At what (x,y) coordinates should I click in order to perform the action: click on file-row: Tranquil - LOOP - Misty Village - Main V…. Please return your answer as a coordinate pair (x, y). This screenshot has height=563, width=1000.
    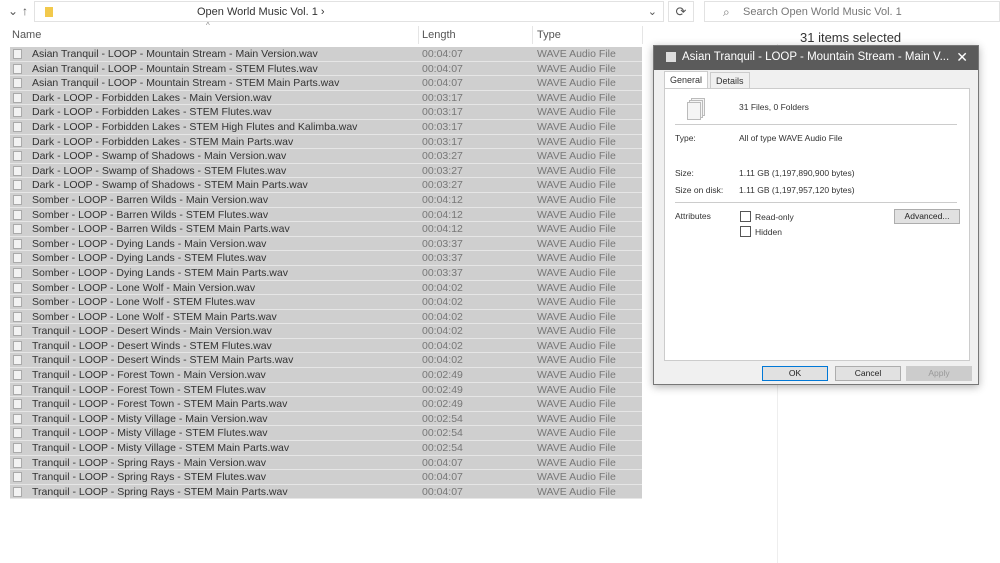
    Looking at the image, I should click on (326, 419).